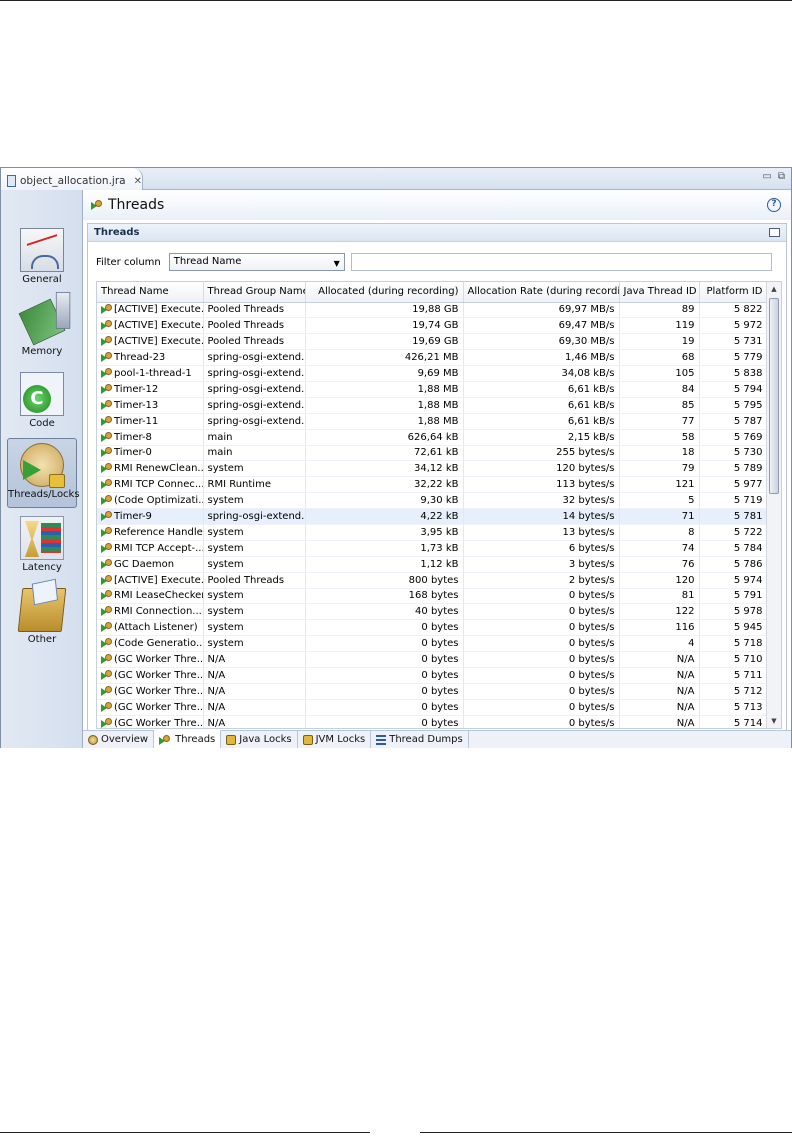 This screenshot has width=792, height=1142. I want to click on editor-tab-object-allocation: object_allocation.jra ✕, so click(72, 179).